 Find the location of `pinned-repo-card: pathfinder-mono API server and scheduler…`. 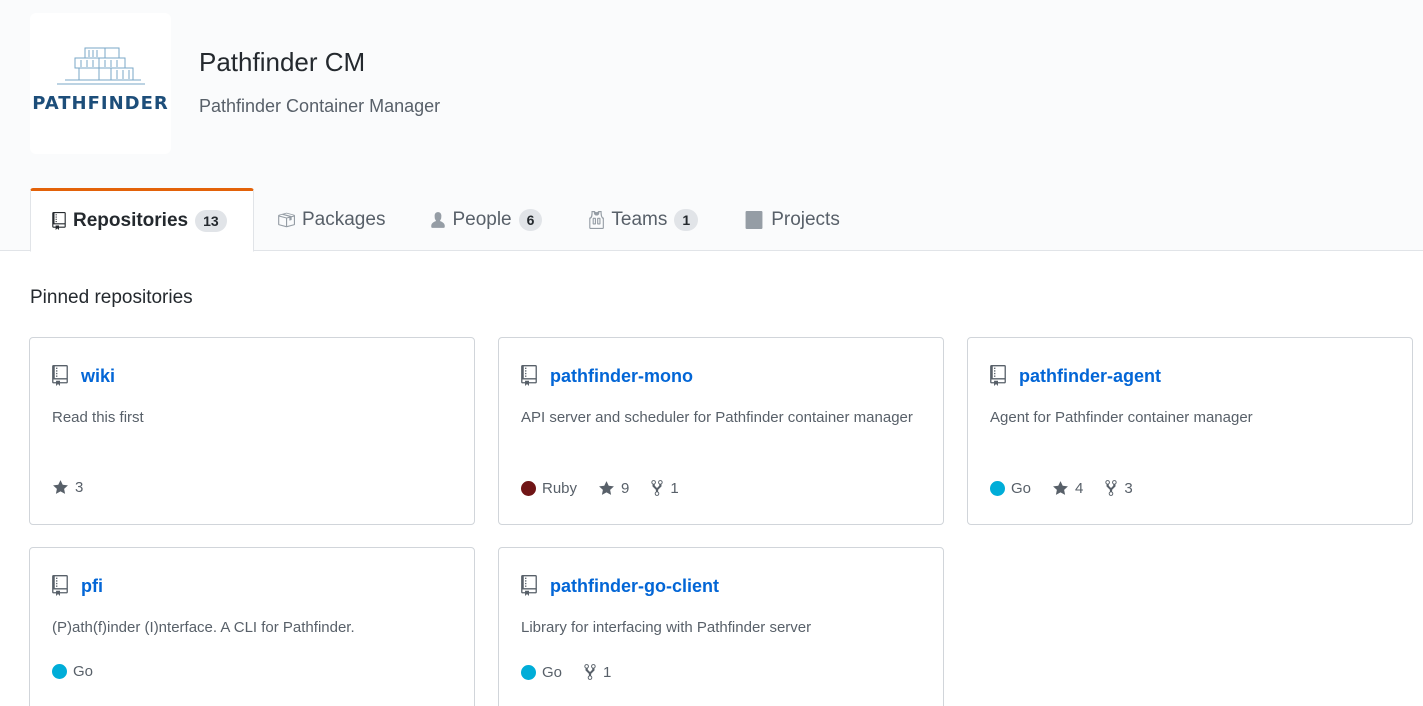

pinned-repo-card: pathfinder-mono API server and scheduler… is located at coordinates (721, 431).